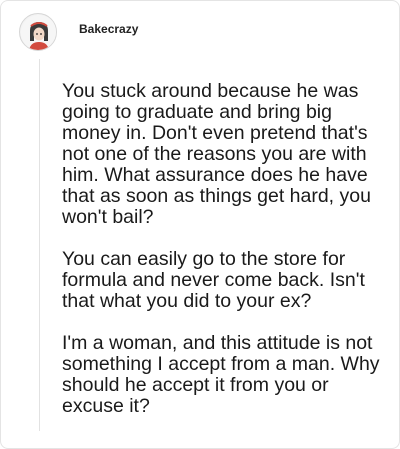 The height and width of the screenshot is (449, 400). I want to click on thread-line, so click(39, 245).